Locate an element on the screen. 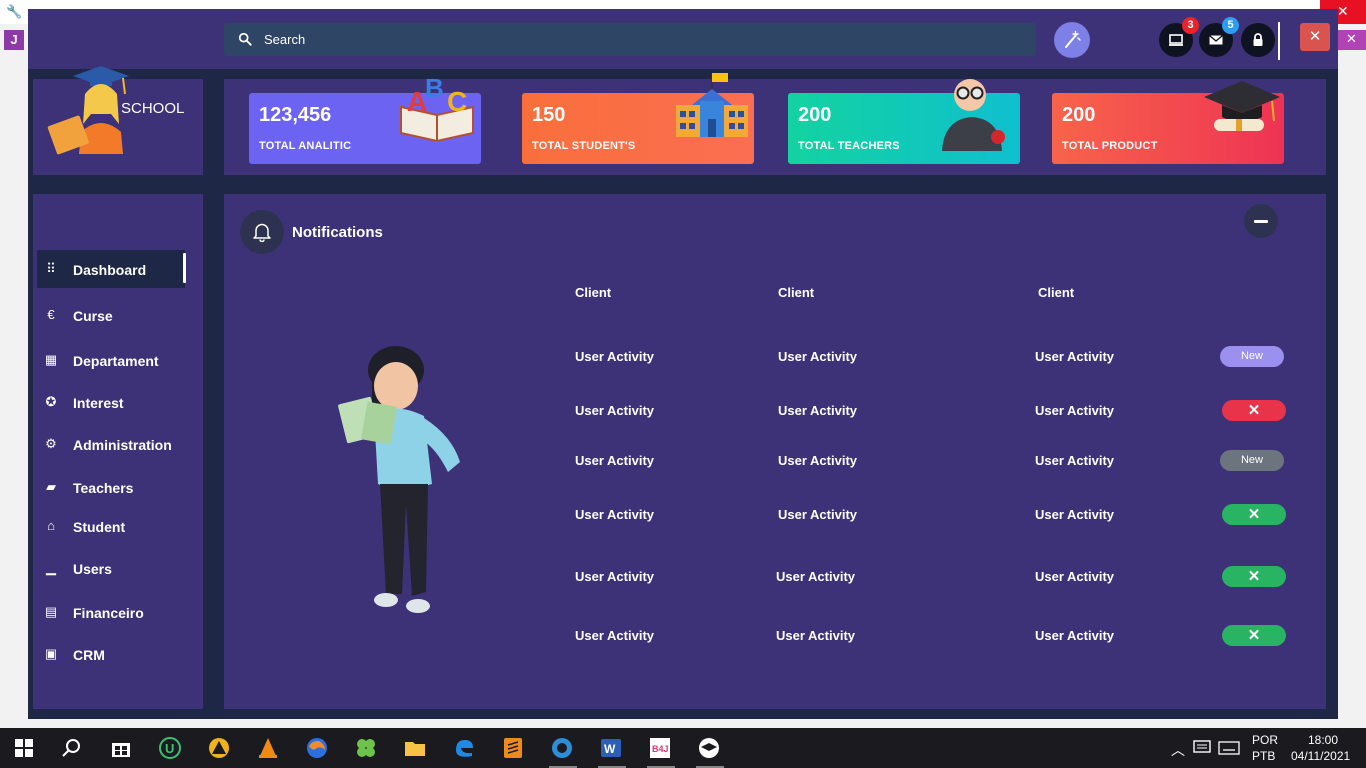  grid-icon: ⠿ is located at coordinates (51, 268).